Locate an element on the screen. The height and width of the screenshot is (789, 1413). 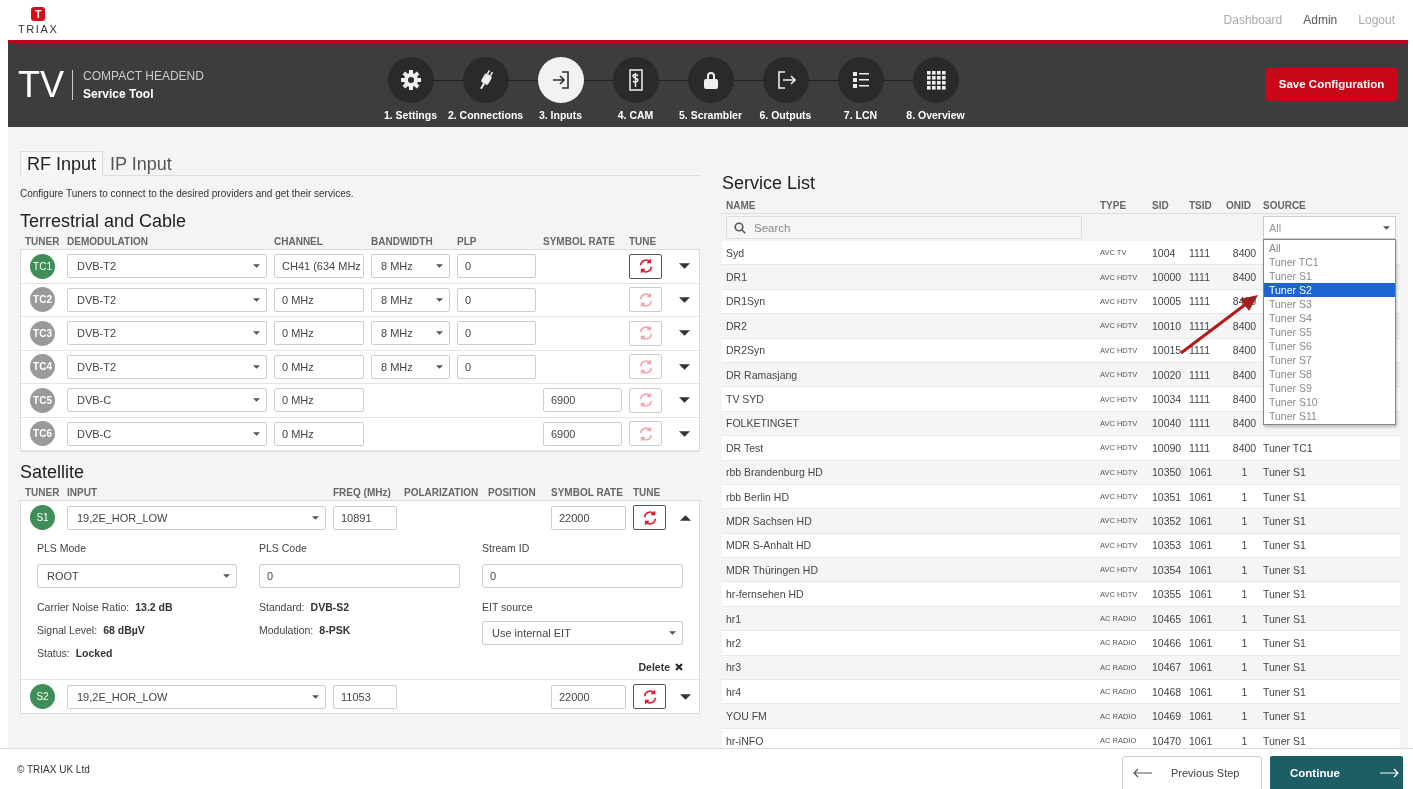
table-cell-text: hr4 is located at coordinates (734, 691).